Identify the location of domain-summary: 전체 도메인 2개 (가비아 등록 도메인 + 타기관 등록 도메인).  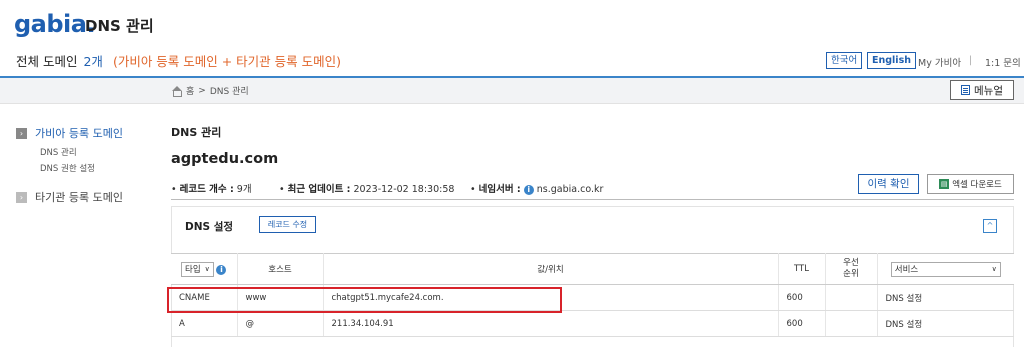
(178, 60).